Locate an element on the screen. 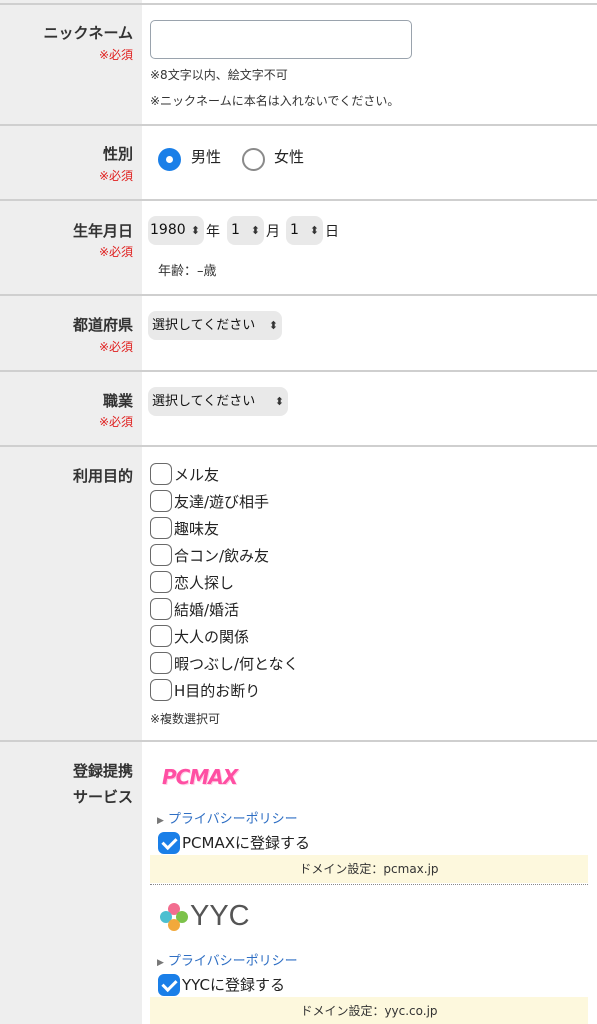 The height and width of the screenshot is (1024, 597). purpose-option-label: H目的お断り is located at coordinates (217, 691).